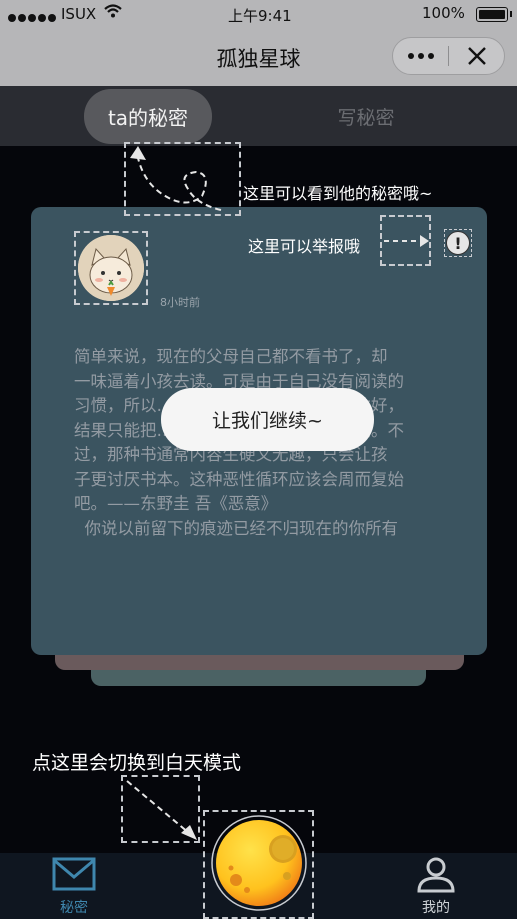 The width and height of the screenshot is (517, 919). I want to click on mode-hint-text: 点这里会切换到白天模式, so click(137, 763).